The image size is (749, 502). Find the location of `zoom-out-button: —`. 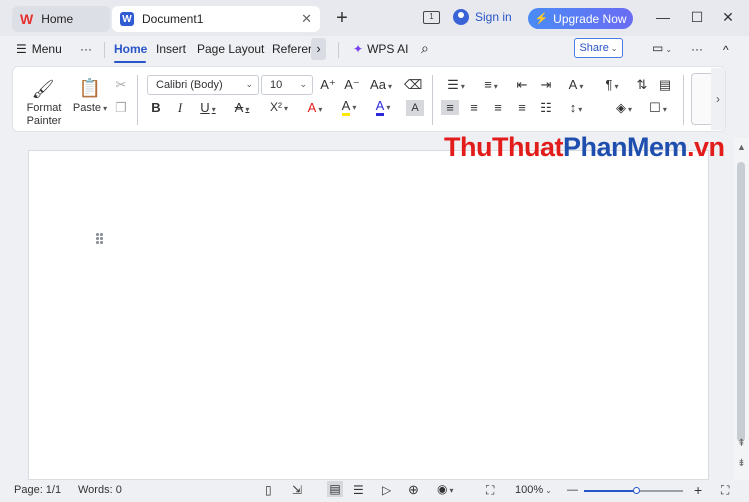

zoom-out-button: — is located at coordinates (572, 490).